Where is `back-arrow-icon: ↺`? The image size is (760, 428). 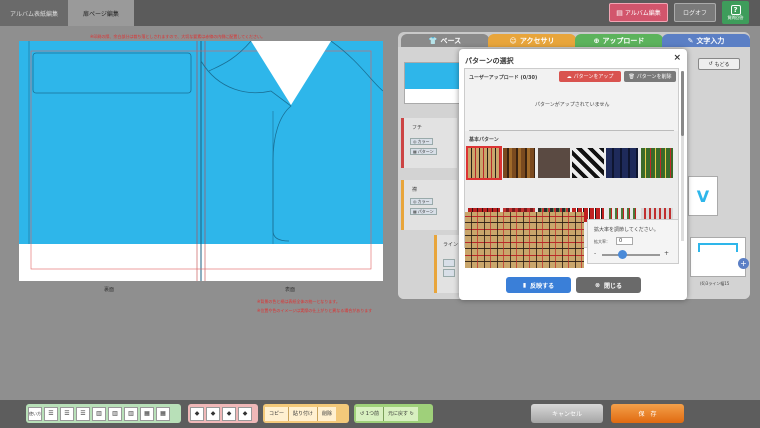 back-arrow-icon: ↺ is located at coordinates (710, 64).